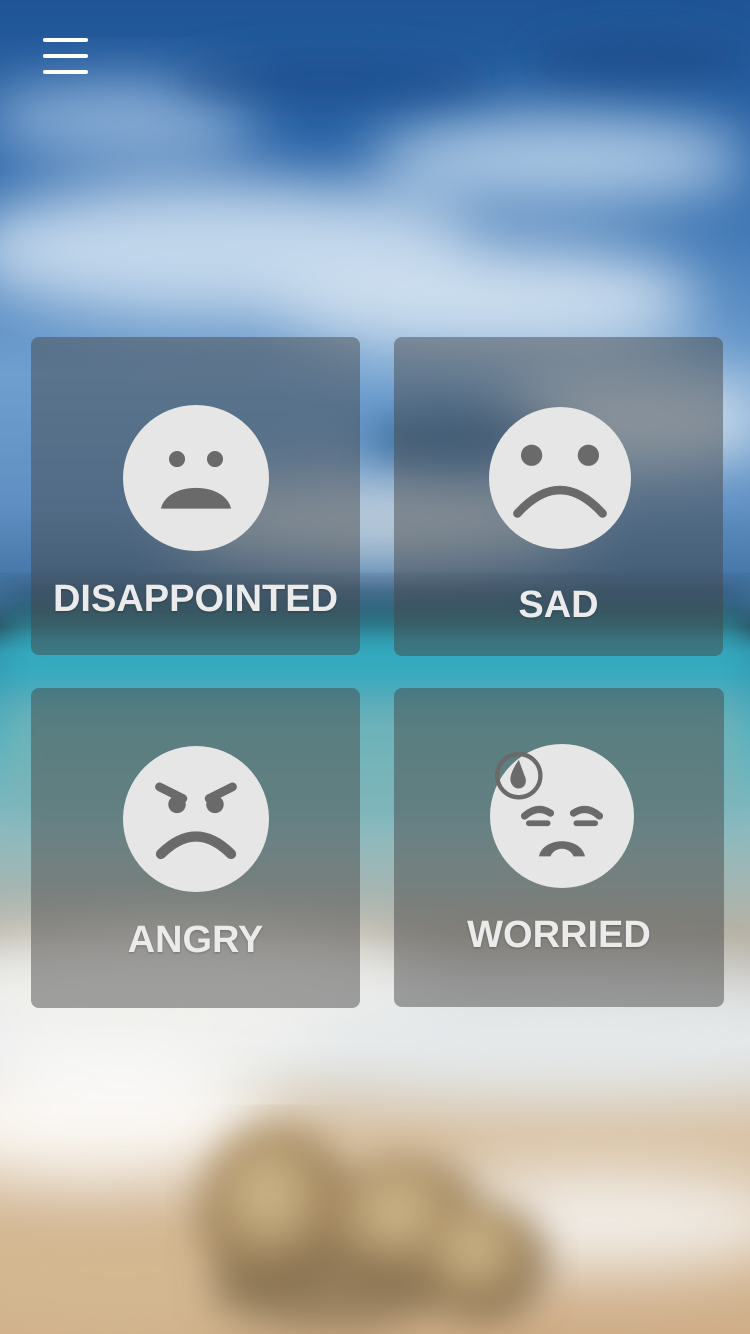  Describe the element at coordinates (558, 605) in the screenshot. I see `mood-label-sad: SAD` at that location.